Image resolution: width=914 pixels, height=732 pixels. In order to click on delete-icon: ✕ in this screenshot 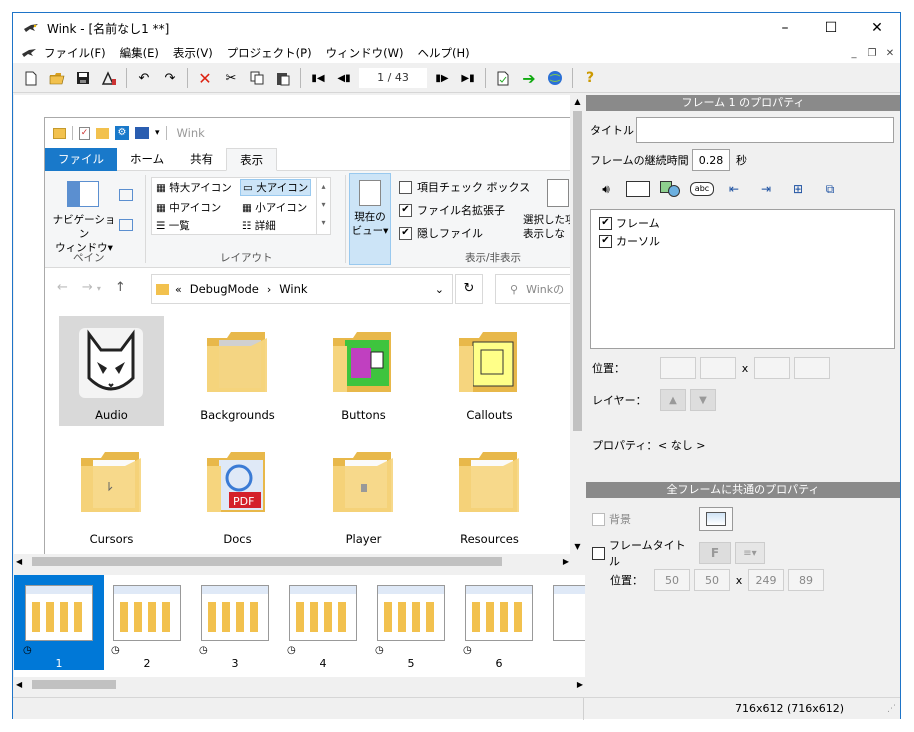, I will do `click(205, 78)`.